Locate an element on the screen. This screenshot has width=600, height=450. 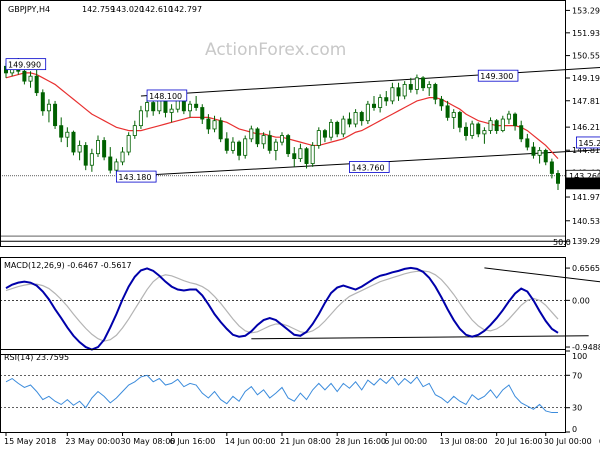
macd-signal-line is located at coordinates (282, 306).